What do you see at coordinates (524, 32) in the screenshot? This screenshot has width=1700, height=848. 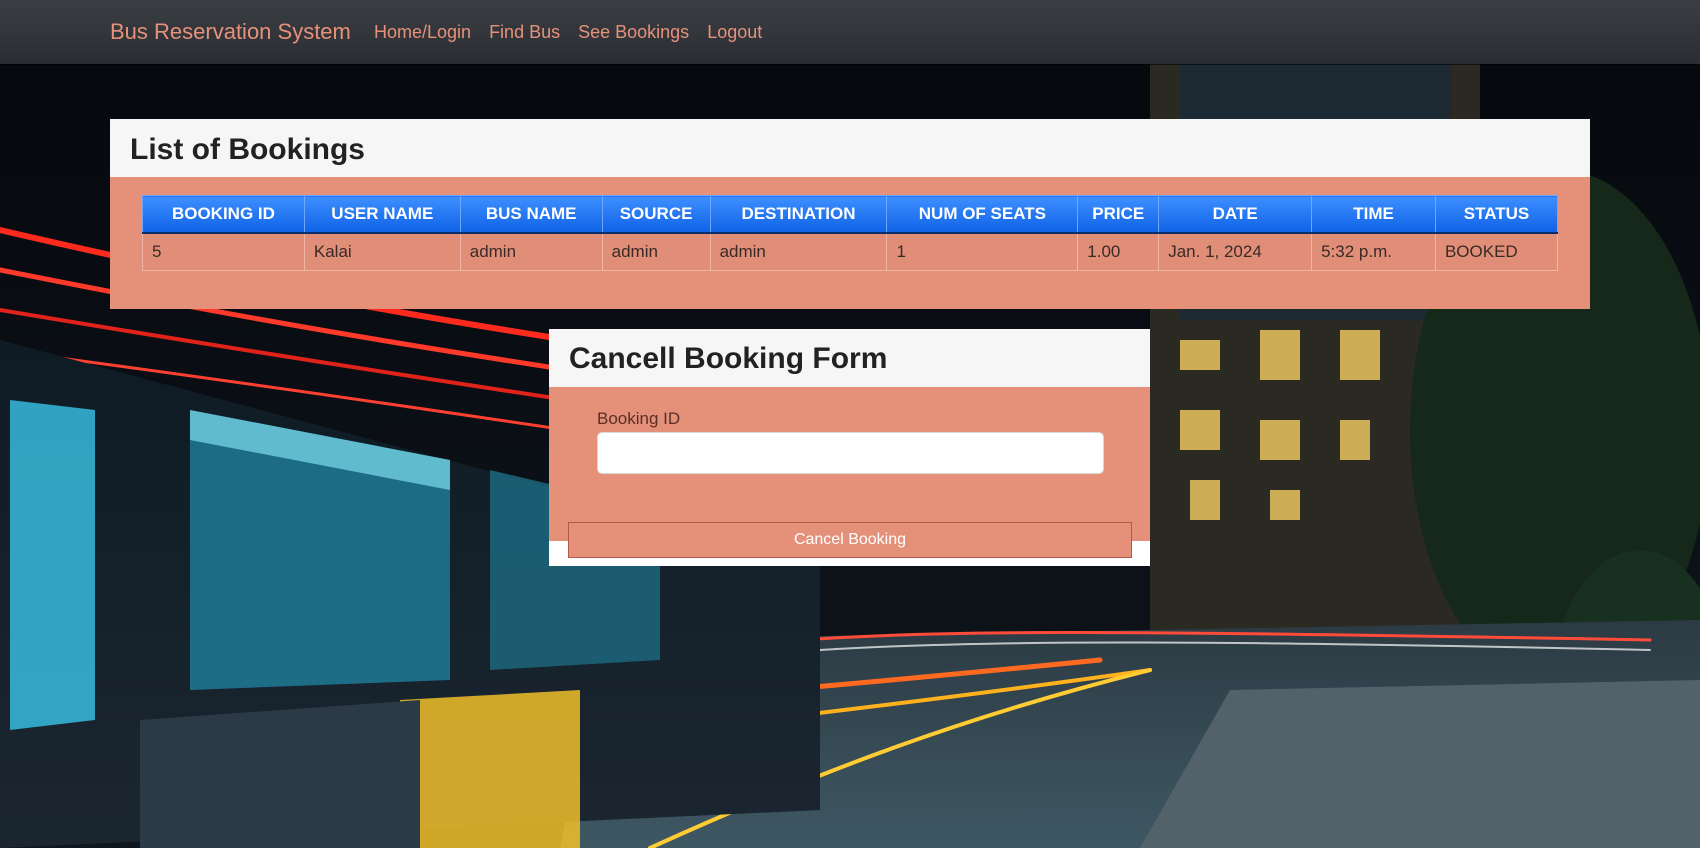 I see `nav-link-find-bus: Find Bus` at bounding box center [524, 32].